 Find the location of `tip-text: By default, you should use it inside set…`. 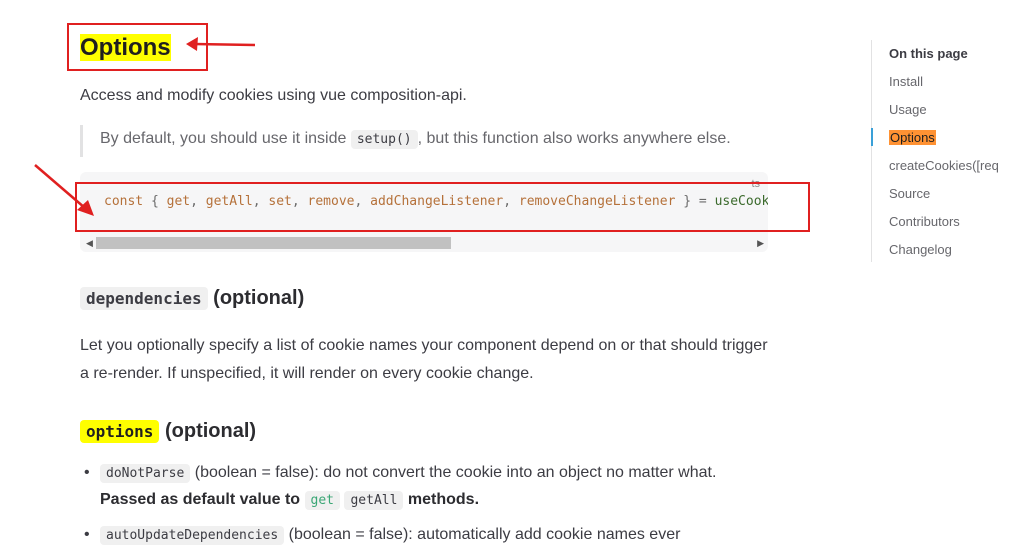

tip-text: By default, you should use it inside set… is located at coordinates (415, 139).